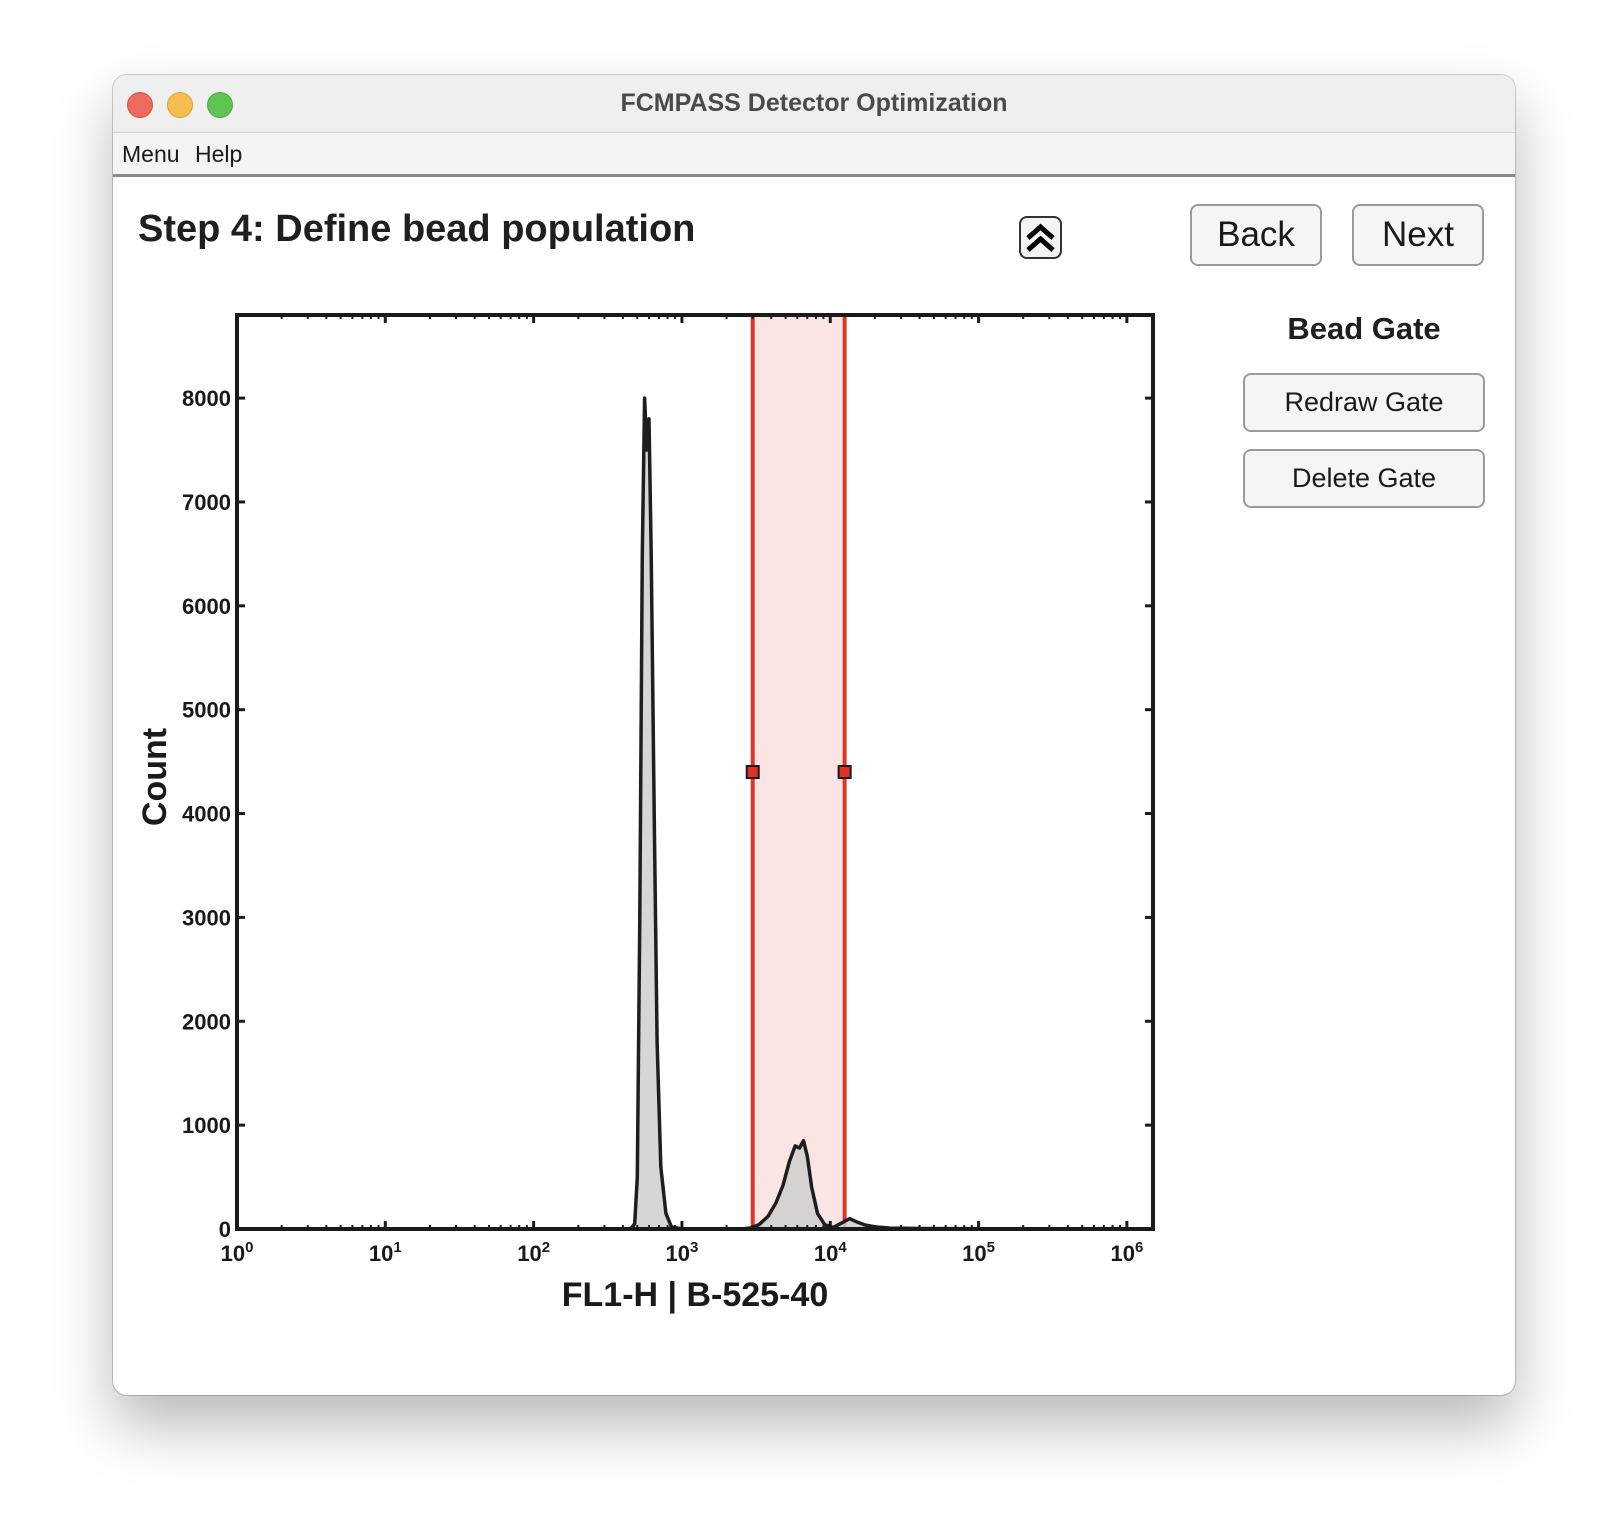  I want to click on x-tick-label: 102, so click(533, 1252).